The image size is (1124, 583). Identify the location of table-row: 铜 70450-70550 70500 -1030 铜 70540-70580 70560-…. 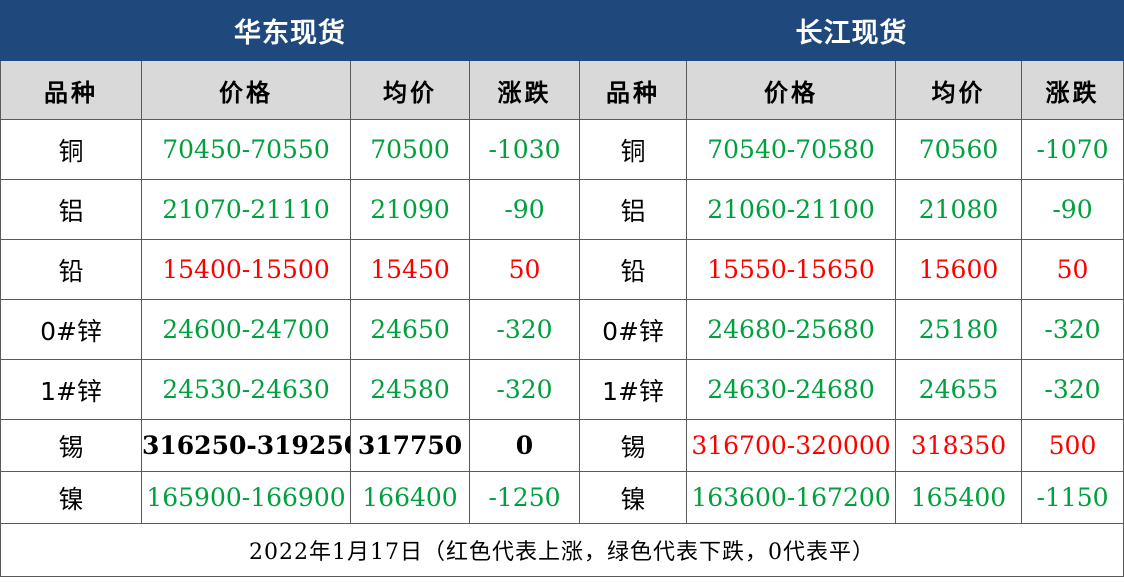
(562, 149).